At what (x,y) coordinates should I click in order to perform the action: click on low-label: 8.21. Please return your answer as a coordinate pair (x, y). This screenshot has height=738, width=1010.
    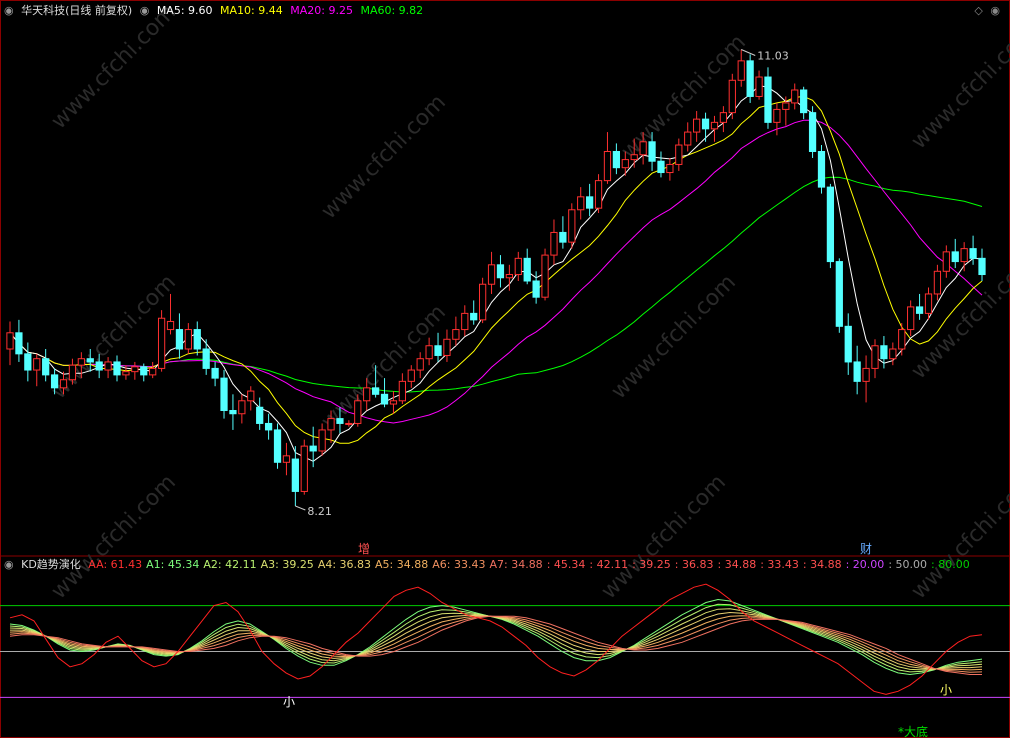
    Looking at the image, I should click on (319, 511).